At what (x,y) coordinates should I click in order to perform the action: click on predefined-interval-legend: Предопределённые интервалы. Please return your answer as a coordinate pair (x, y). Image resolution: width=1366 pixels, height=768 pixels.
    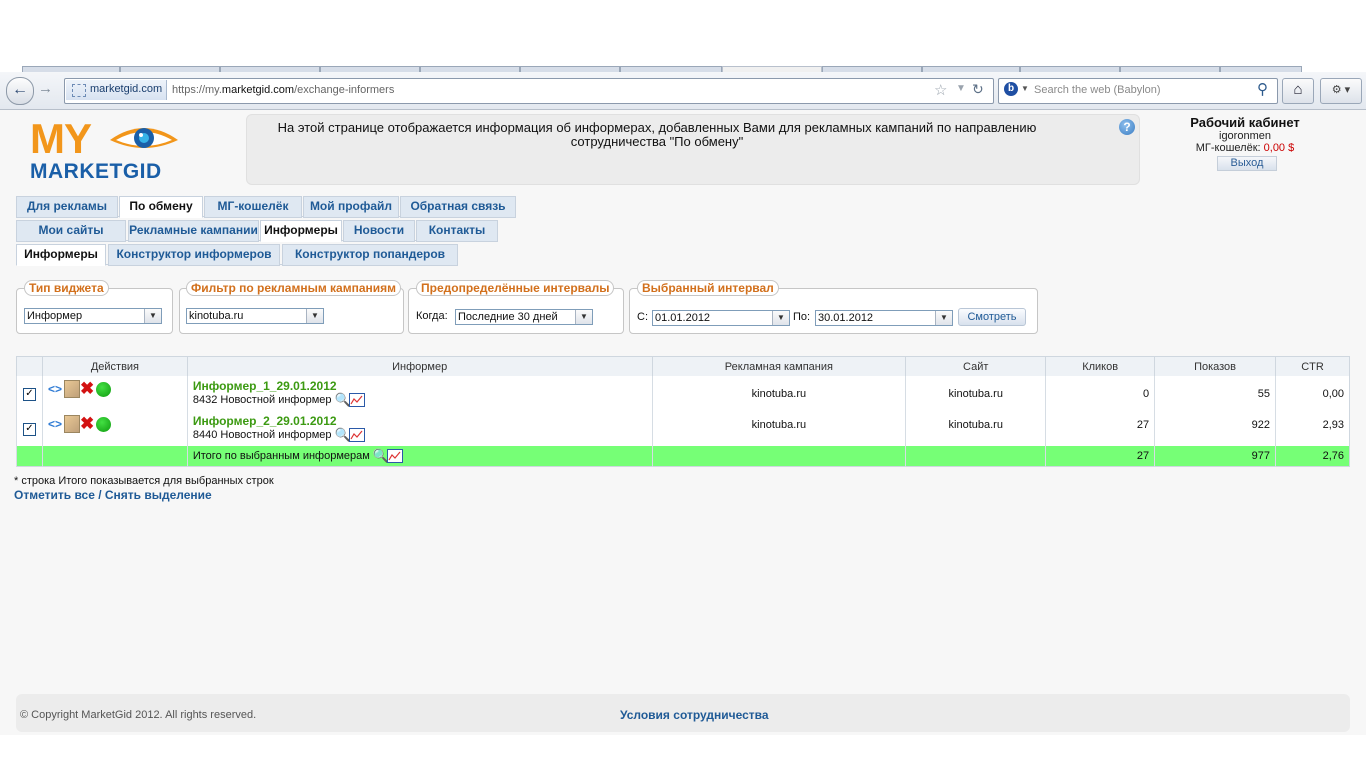
    Looking at the image, I should click on (515, 288).